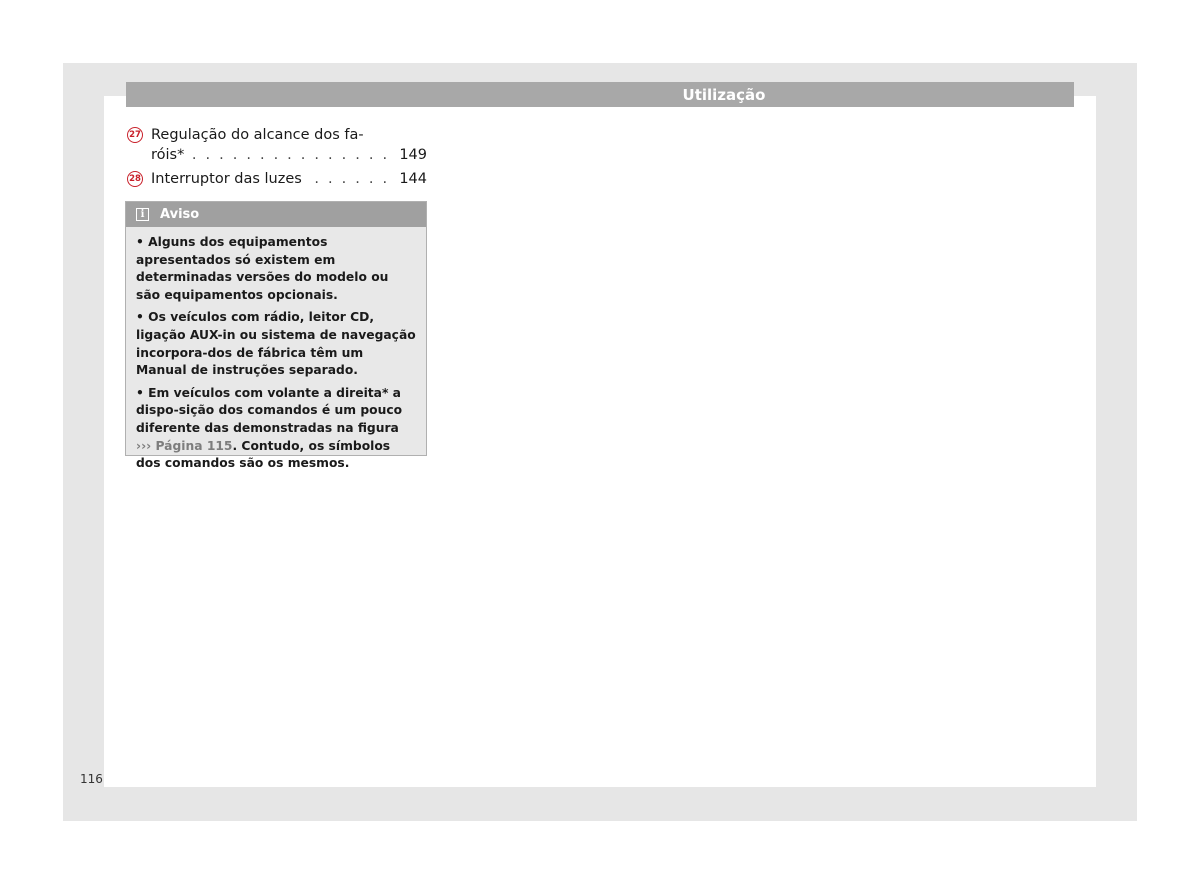 The height and width of the screenshot is (884, 1200). I want to click on toc-item-label-cont: róis*, so click(171, 155).